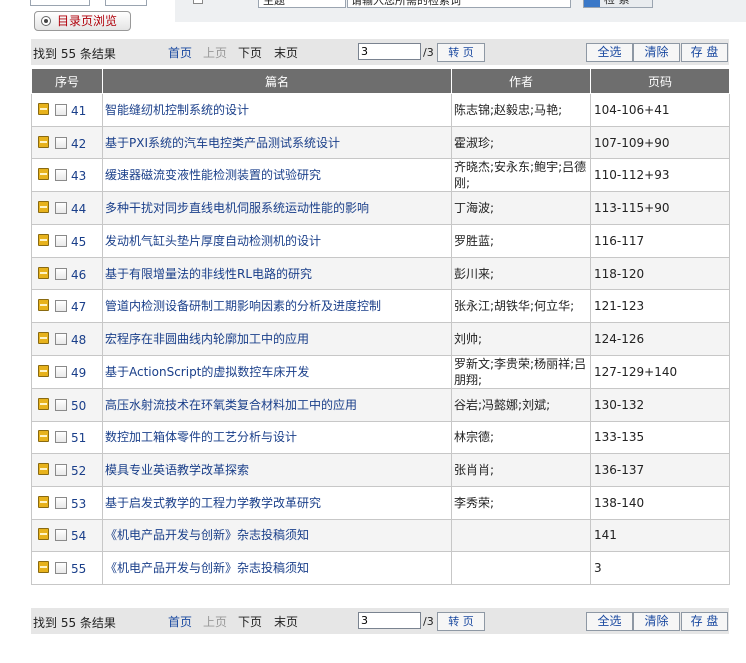  Describe the element at coordinates (79, 209) in the screenshot. I see `row-number: 44` at that location.